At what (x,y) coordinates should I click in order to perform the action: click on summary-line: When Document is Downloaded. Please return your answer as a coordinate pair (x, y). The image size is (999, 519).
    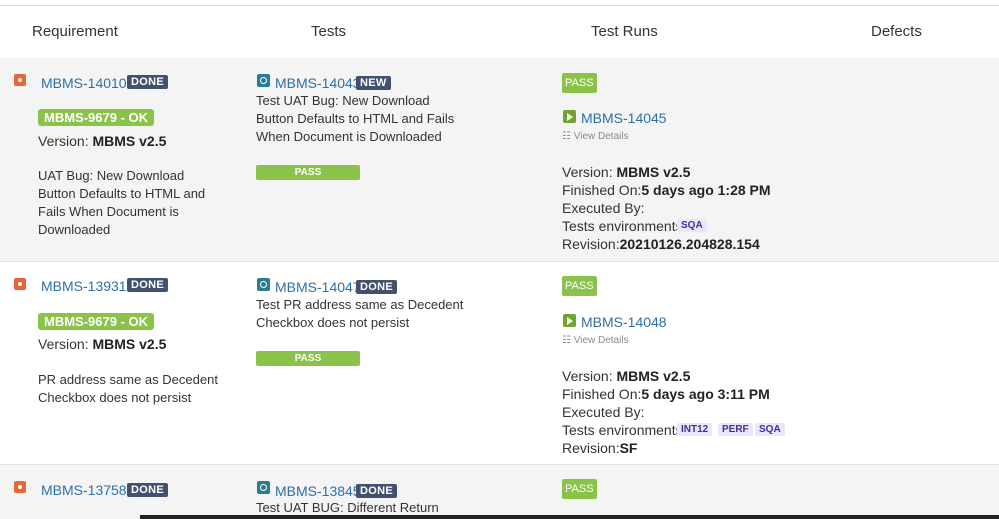
    Looking at the image, I should click on (349, 136).